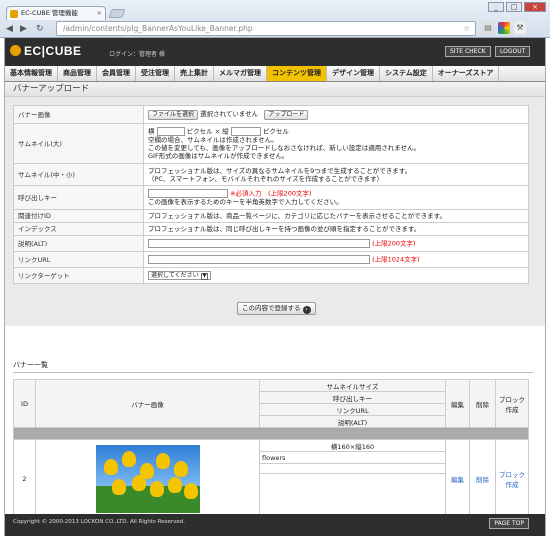 This screenshot has height=536, width=550. I want to click on menu-owners-store: オーナーズストア, so click(466, 73).